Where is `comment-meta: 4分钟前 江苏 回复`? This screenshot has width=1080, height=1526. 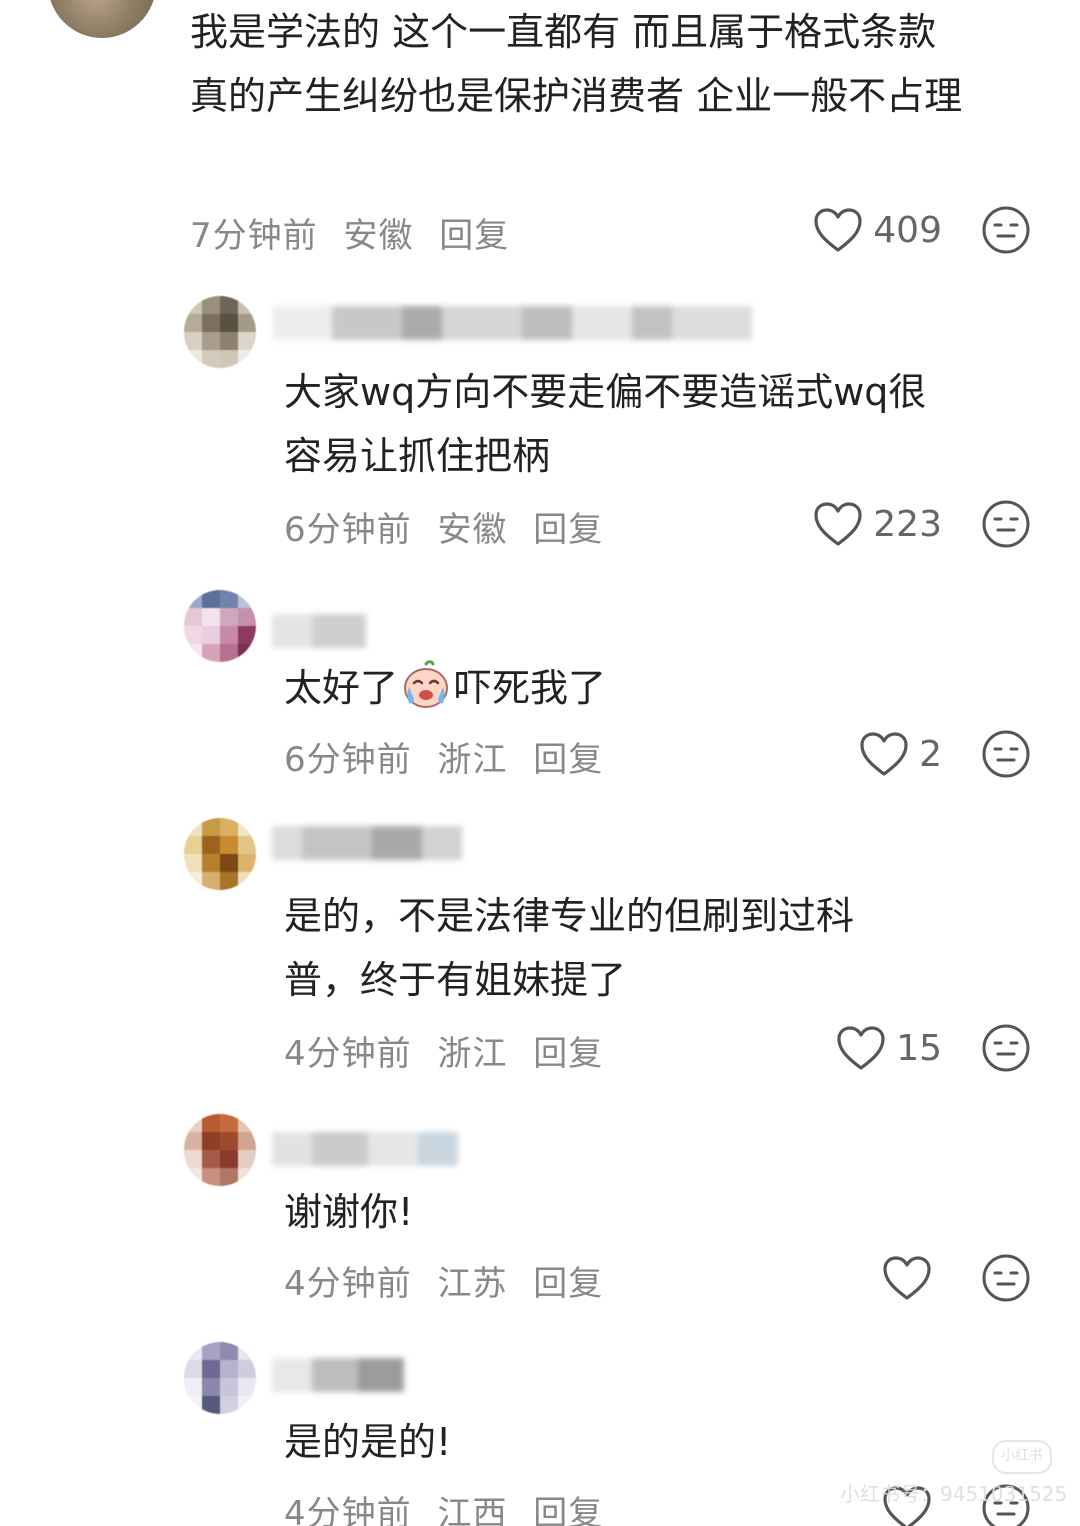 comment-meta: 4分钟前 江苏 回复 is located at coordinates (450, 1280).